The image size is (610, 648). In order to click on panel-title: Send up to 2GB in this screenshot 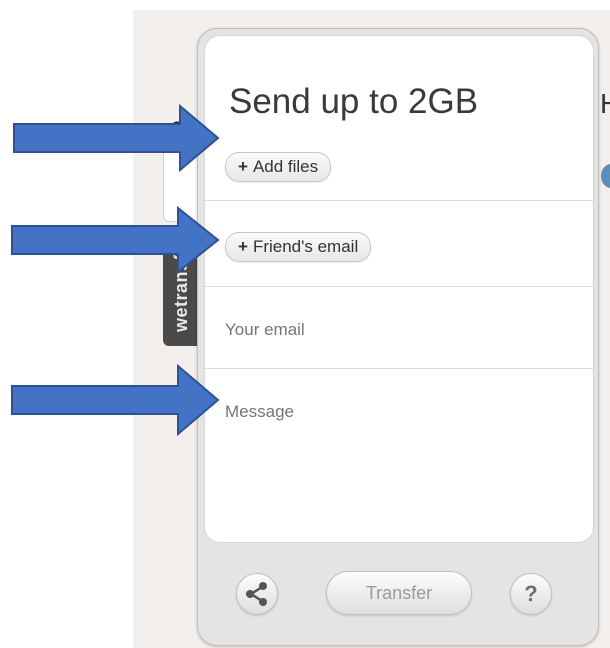, I will do `click(354, 101)`.